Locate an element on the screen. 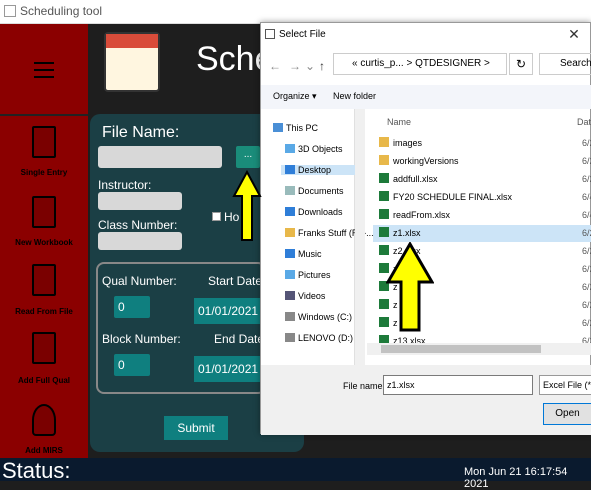  add-full-qual-icon is located at coordinates (44, 348).